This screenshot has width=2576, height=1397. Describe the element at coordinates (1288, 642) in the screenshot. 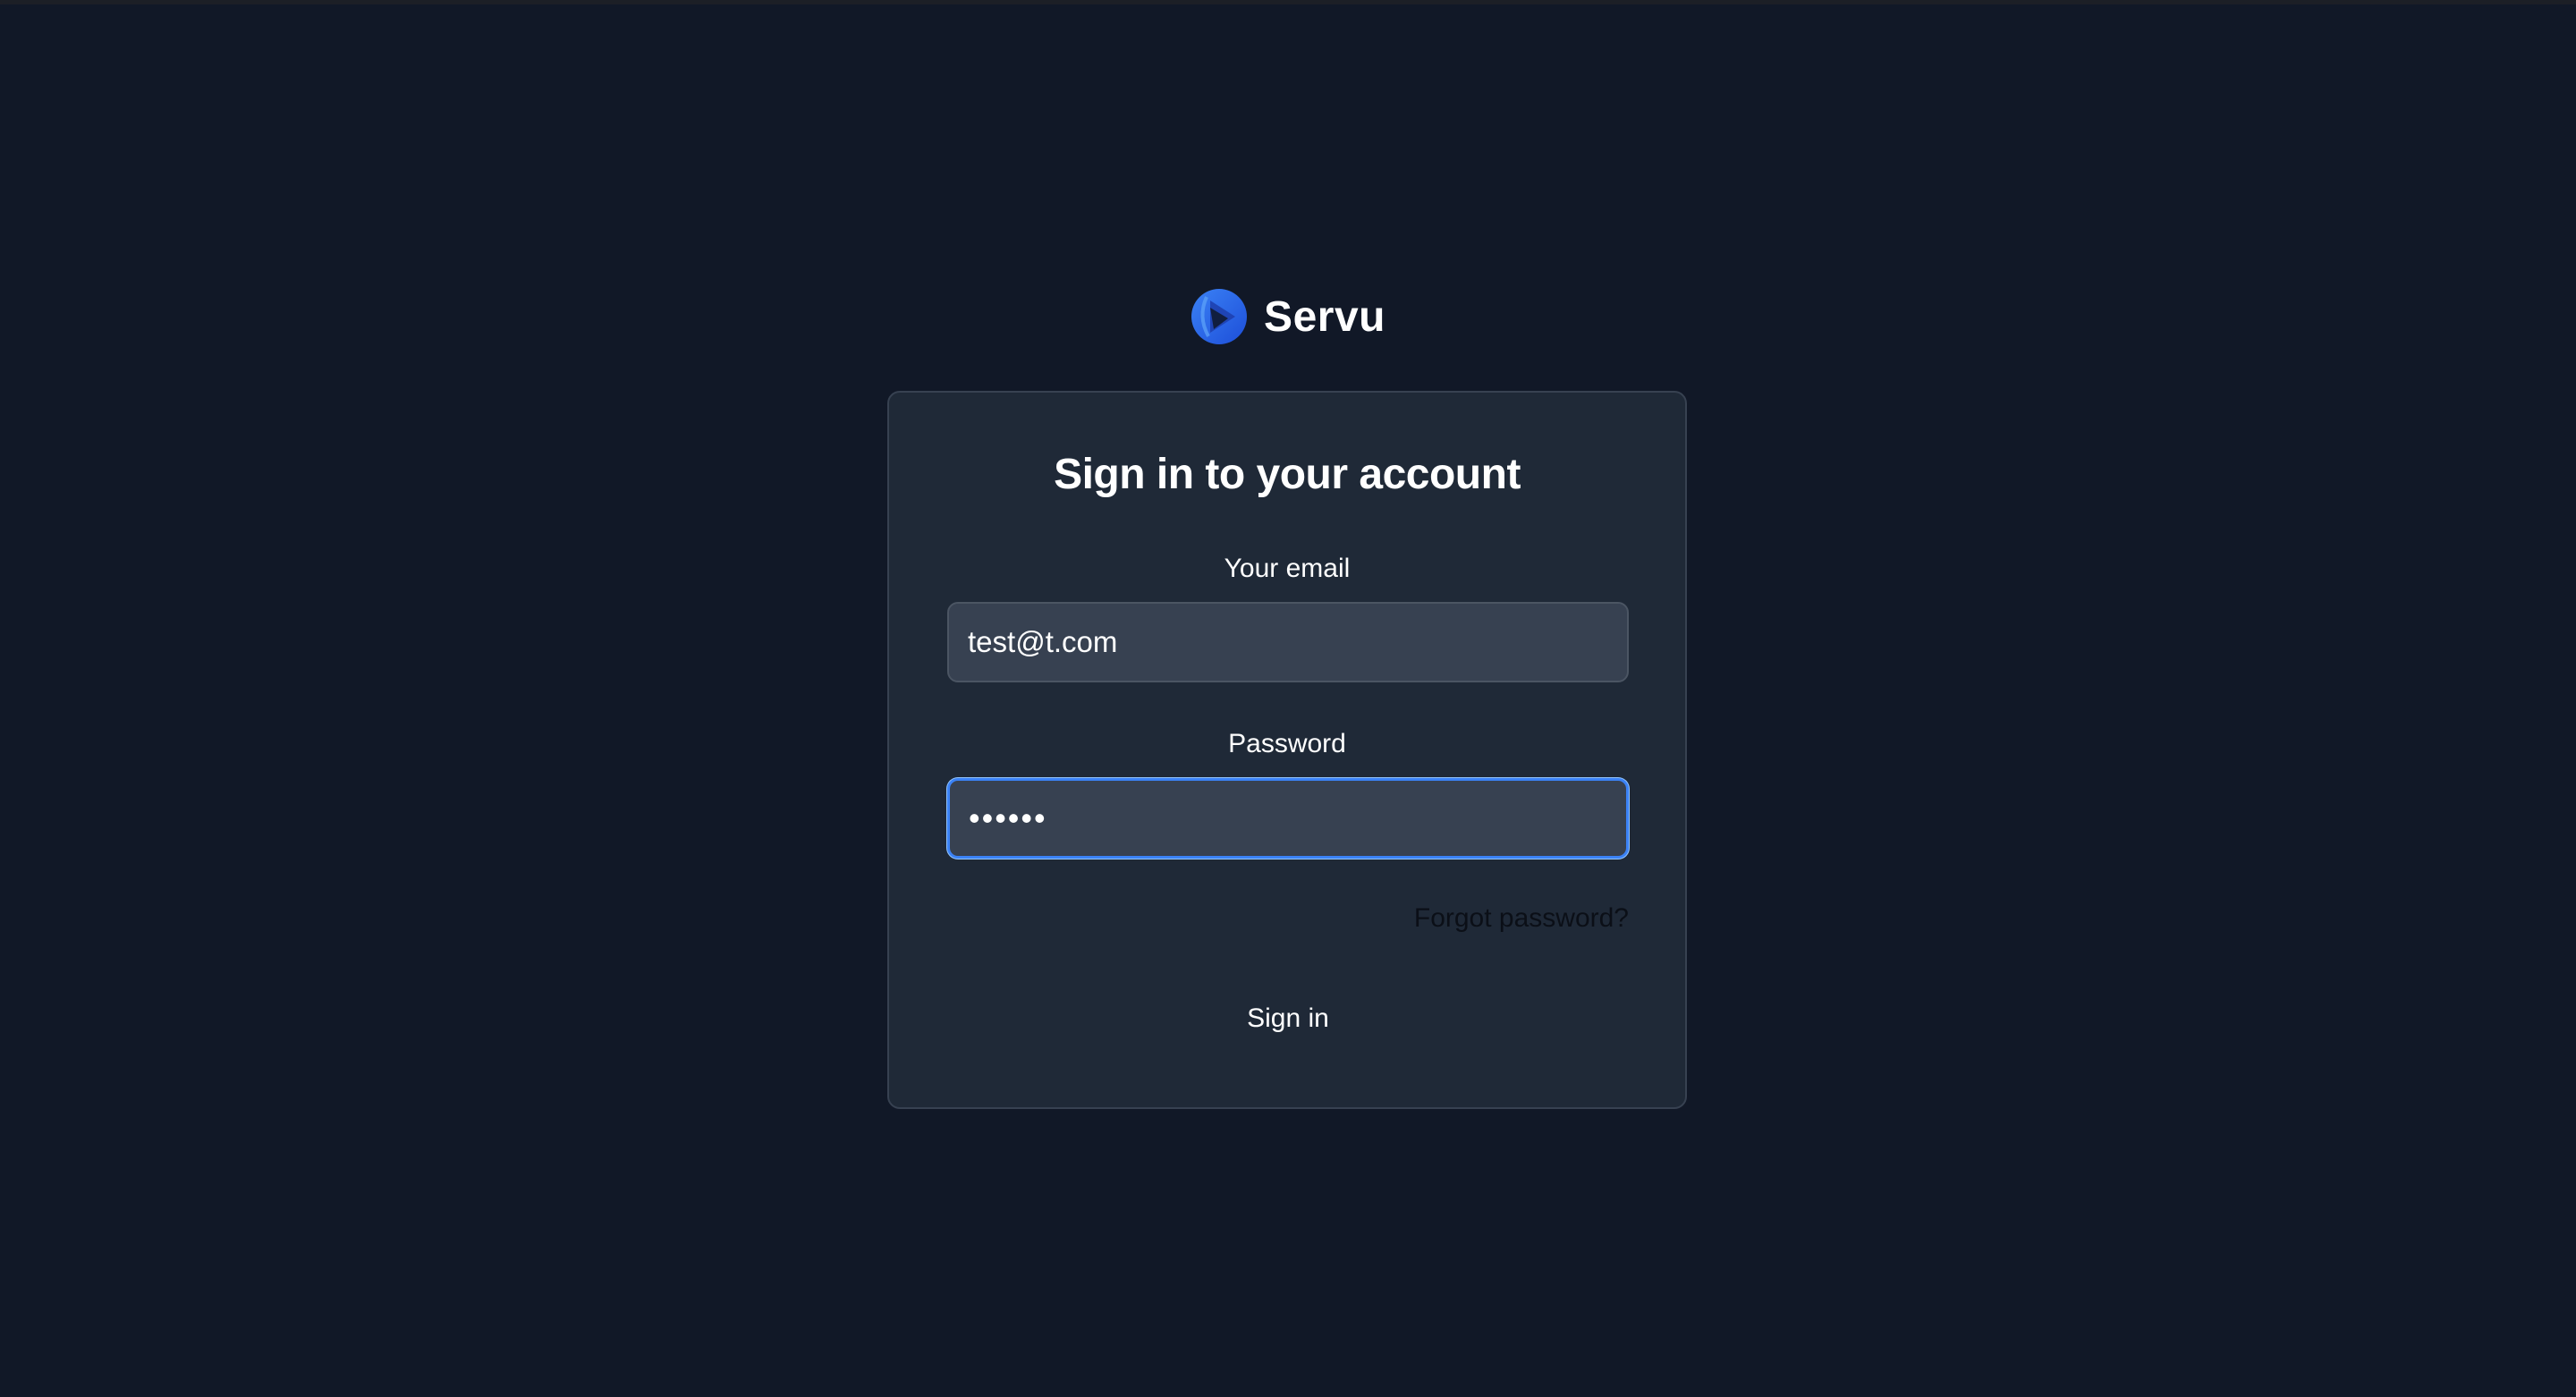

I see `email-field` at that location.